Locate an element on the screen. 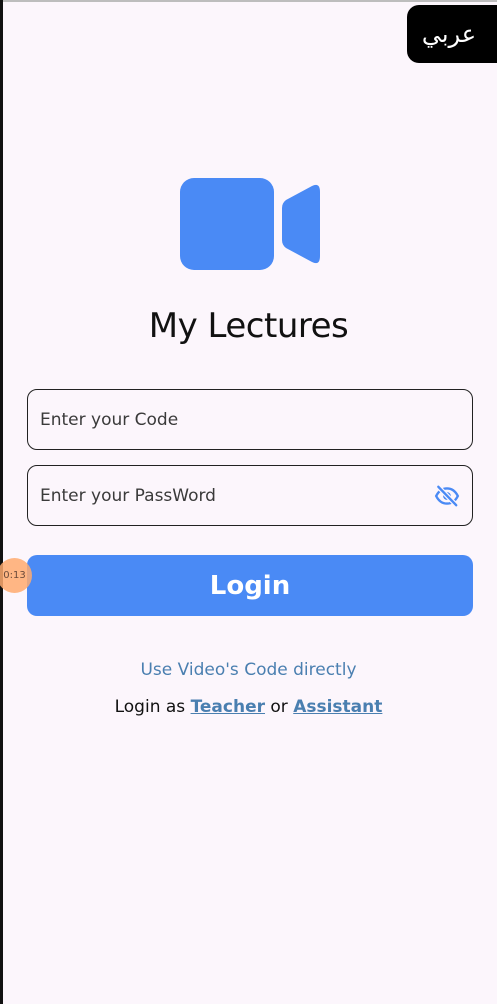 The image size is (497, 1004). language-toggle-button: عربي is located at coordinates (452, 34).